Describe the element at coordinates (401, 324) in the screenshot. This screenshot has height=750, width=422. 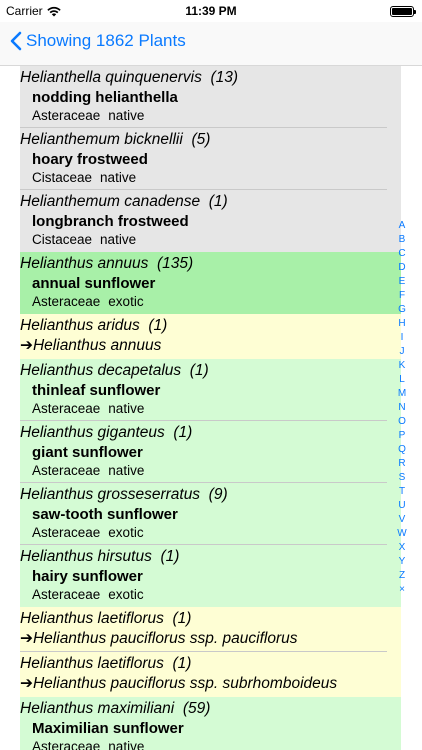
I see `index-letter: H` at that location.